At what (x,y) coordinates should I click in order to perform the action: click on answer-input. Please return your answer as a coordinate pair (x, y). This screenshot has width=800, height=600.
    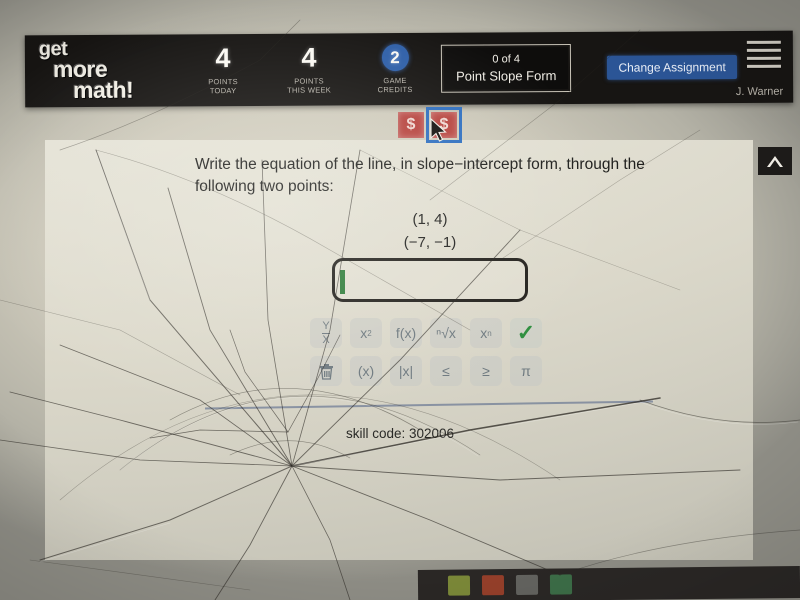
    Looking at the image, I should click on (430, 280).